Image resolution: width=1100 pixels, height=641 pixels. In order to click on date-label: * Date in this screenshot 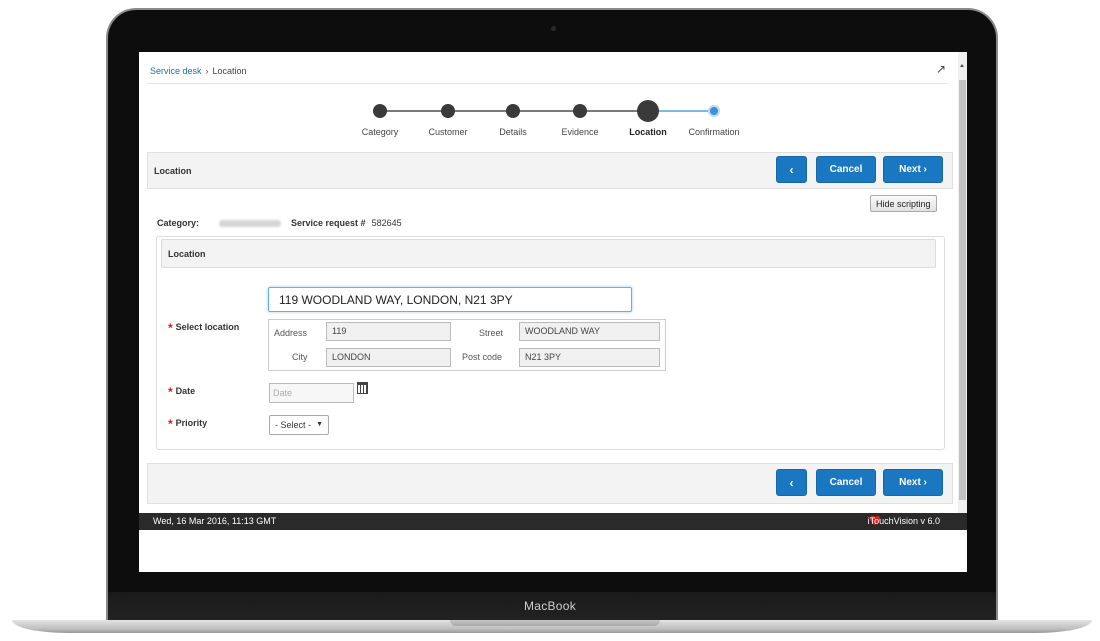, I will do `click(182, 392)`.